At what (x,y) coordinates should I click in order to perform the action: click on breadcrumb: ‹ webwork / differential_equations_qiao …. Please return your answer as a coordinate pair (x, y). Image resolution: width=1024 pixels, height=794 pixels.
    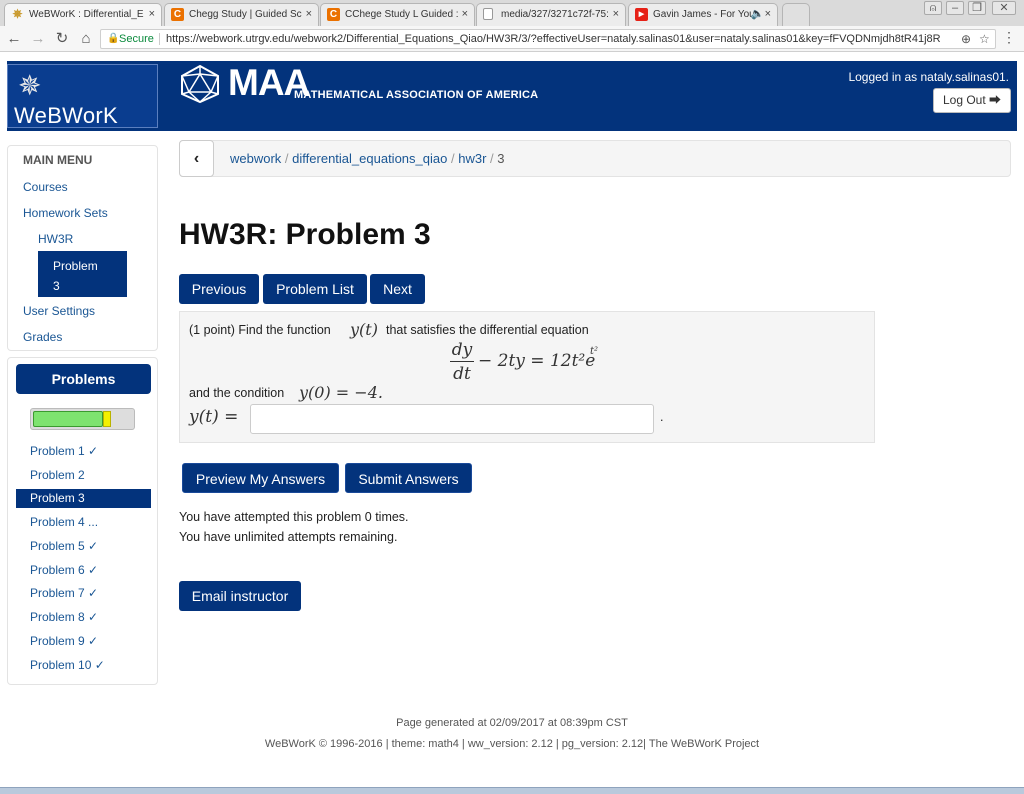
    Looking at the image, I should click on (595, 158).